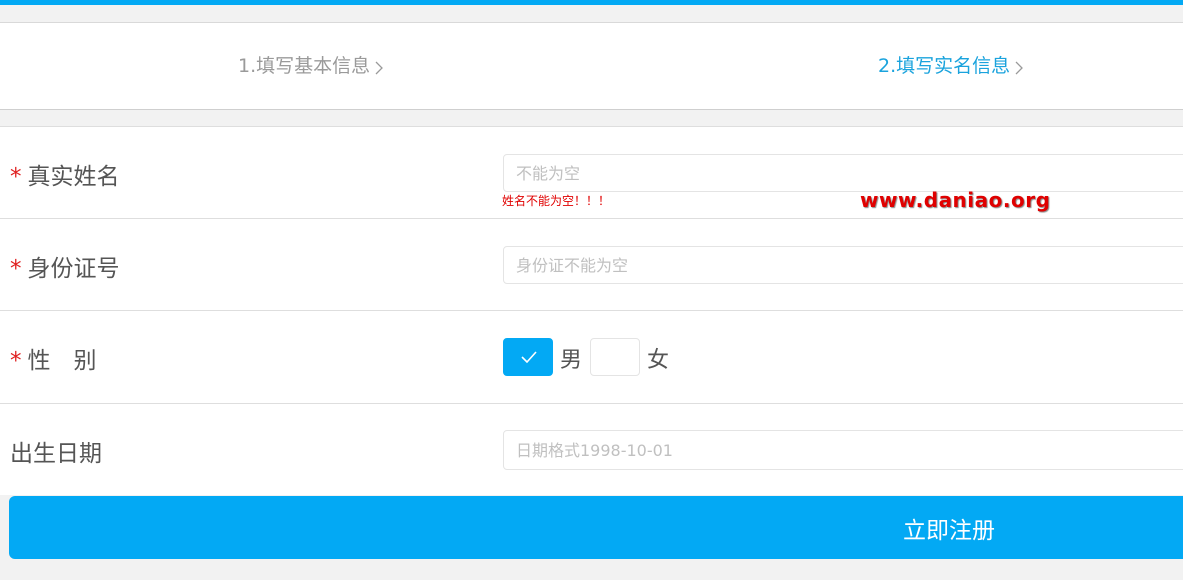 Image resolution: width=1183 pixels, height=580 pixels. Describe the element at coordinates (955, 200) in the screenshot. I see `watermark-text: www.daniao.org` at that location.